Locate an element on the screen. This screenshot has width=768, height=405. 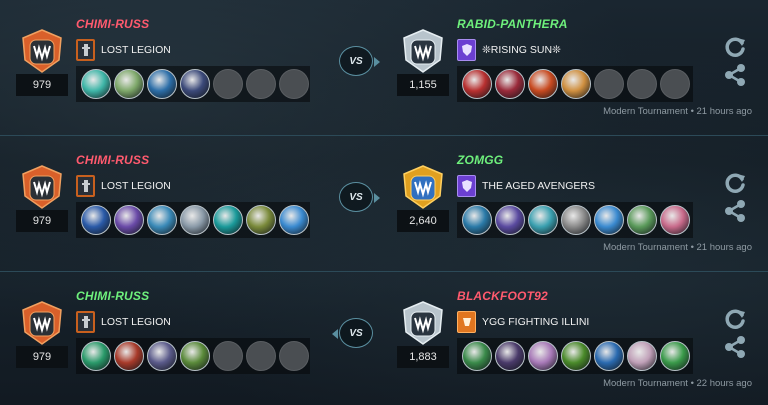
guild: YGG FIGHTING ILLINI is located at coordinates (523, 322).